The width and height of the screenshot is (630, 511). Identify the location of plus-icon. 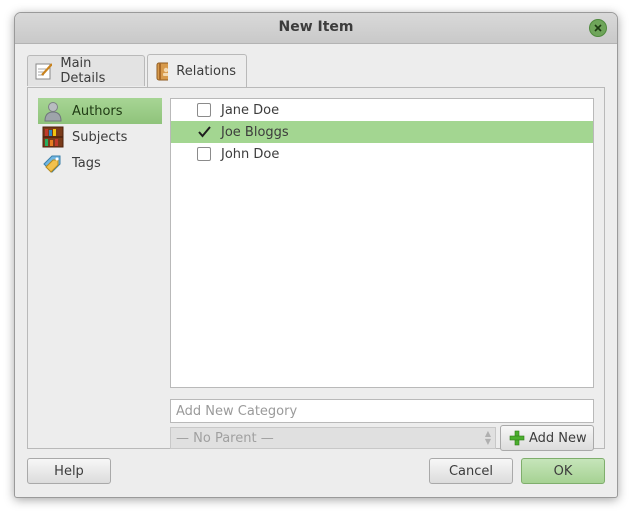
(517, 438).